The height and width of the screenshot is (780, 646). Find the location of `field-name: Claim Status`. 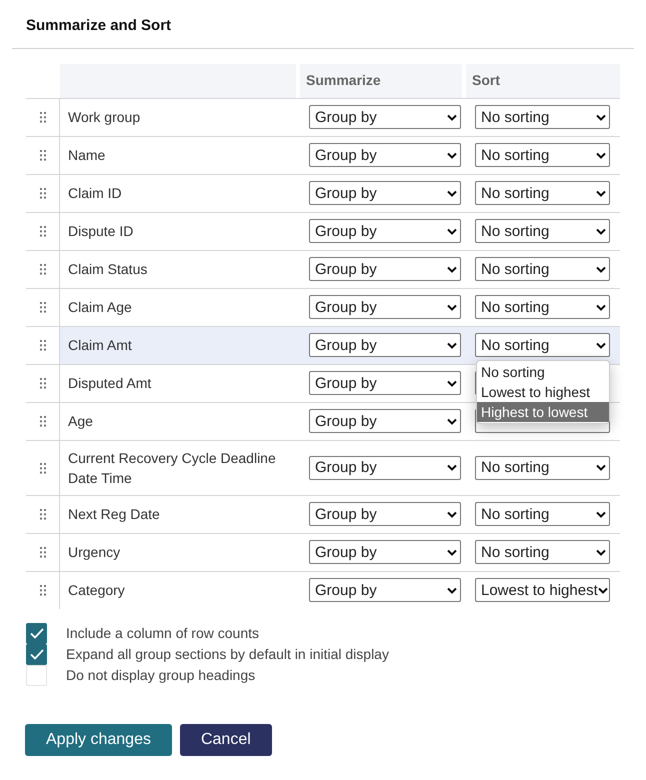

field-name: Claim Status is located at coordinates (108, 269).